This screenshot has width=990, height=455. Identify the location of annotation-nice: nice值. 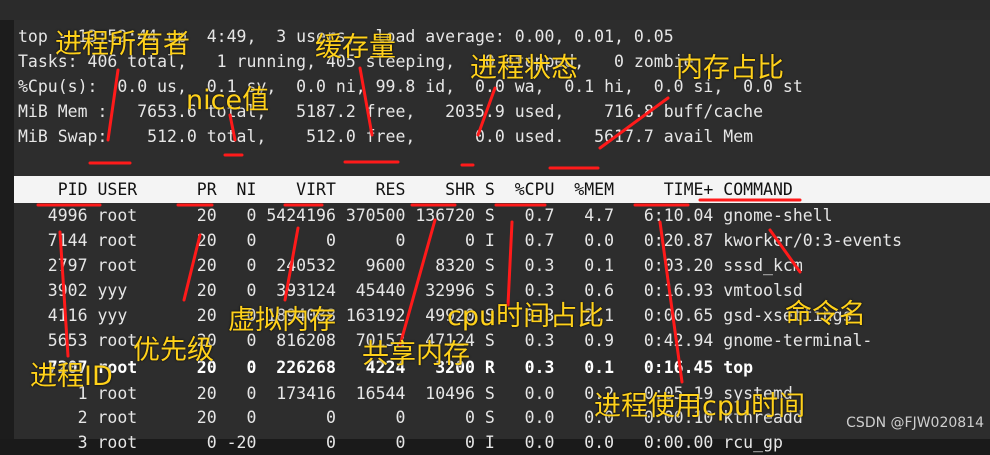
(228, 100).